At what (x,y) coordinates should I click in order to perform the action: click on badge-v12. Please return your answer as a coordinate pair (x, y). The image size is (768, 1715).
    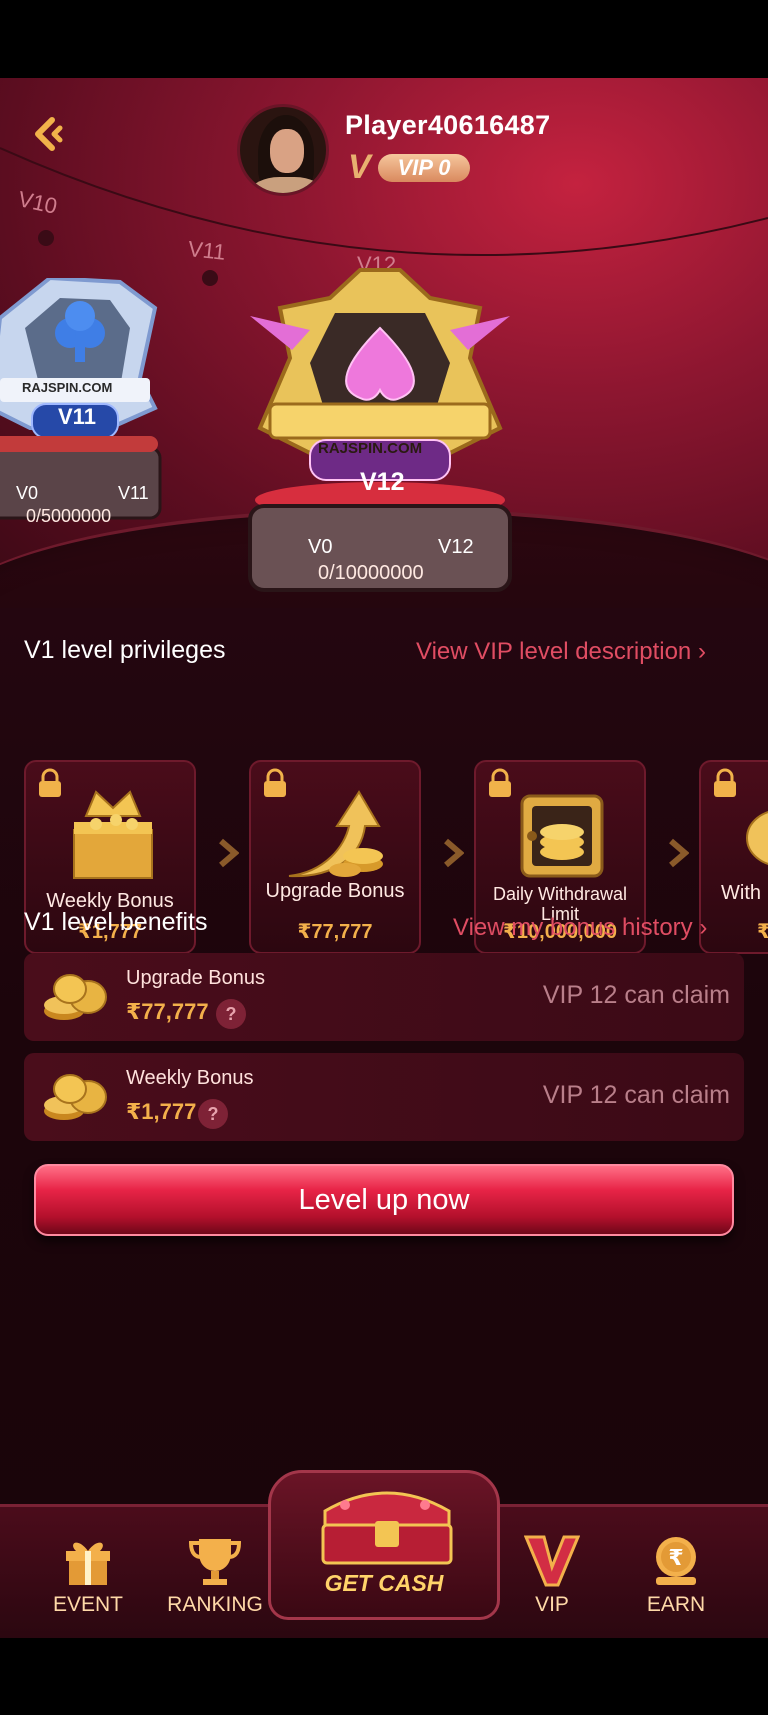
    Looking at the image, I should click on (380, 433).